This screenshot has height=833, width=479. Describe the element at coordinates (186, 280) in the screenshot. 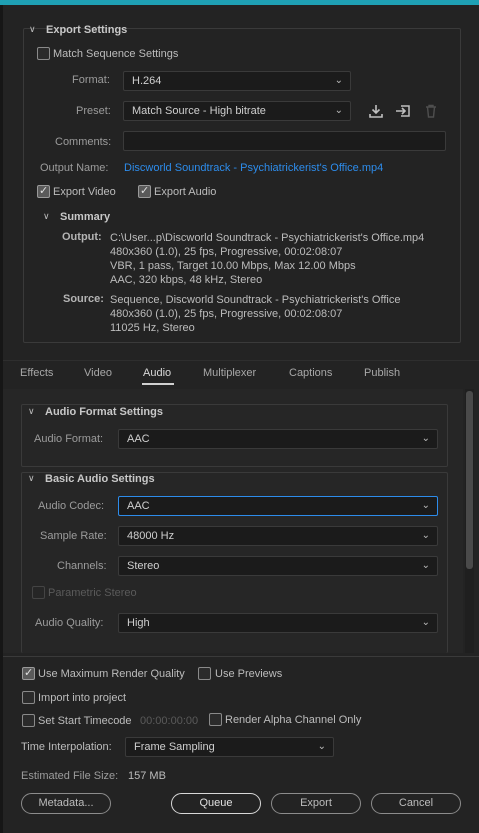

I see `summary-output-line: AAC, 320 kbps, 48 kHz, Stereo` at that location.